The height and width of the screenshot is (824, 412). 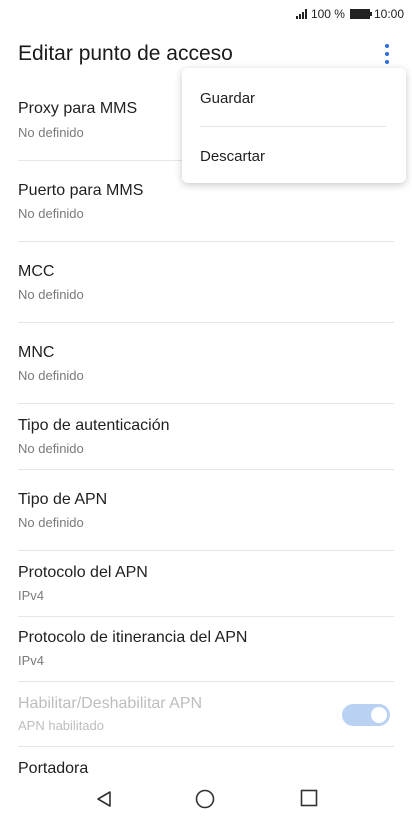 What do you see at coordinates (388, 14) in the screenshot?
I see `clock: 10:00` at bounding box center [388, 14].